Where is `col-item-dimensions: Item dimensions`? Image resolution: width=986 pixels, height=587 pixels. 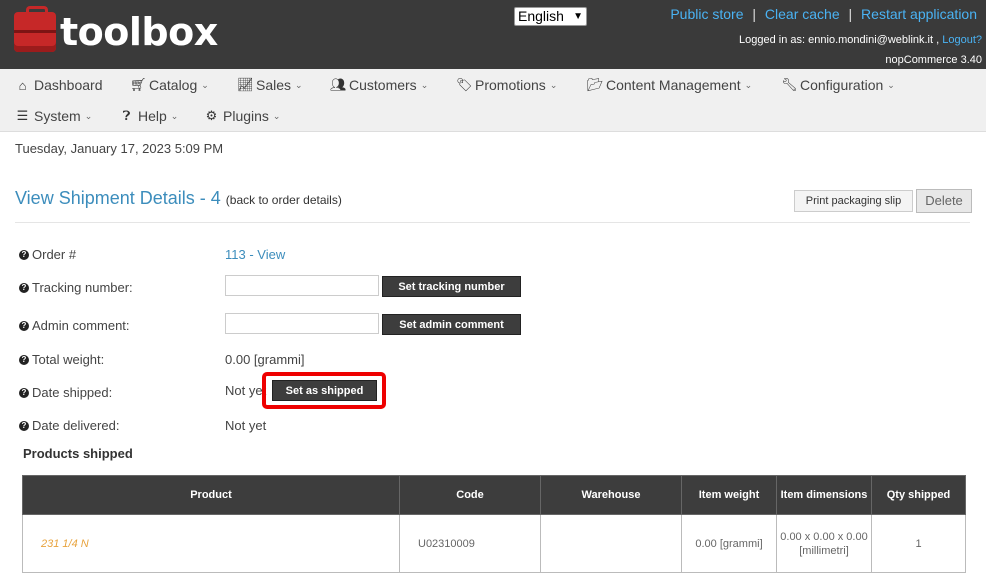 col-item-dimensions: Item dimensions is located at coordinates (824, 495).